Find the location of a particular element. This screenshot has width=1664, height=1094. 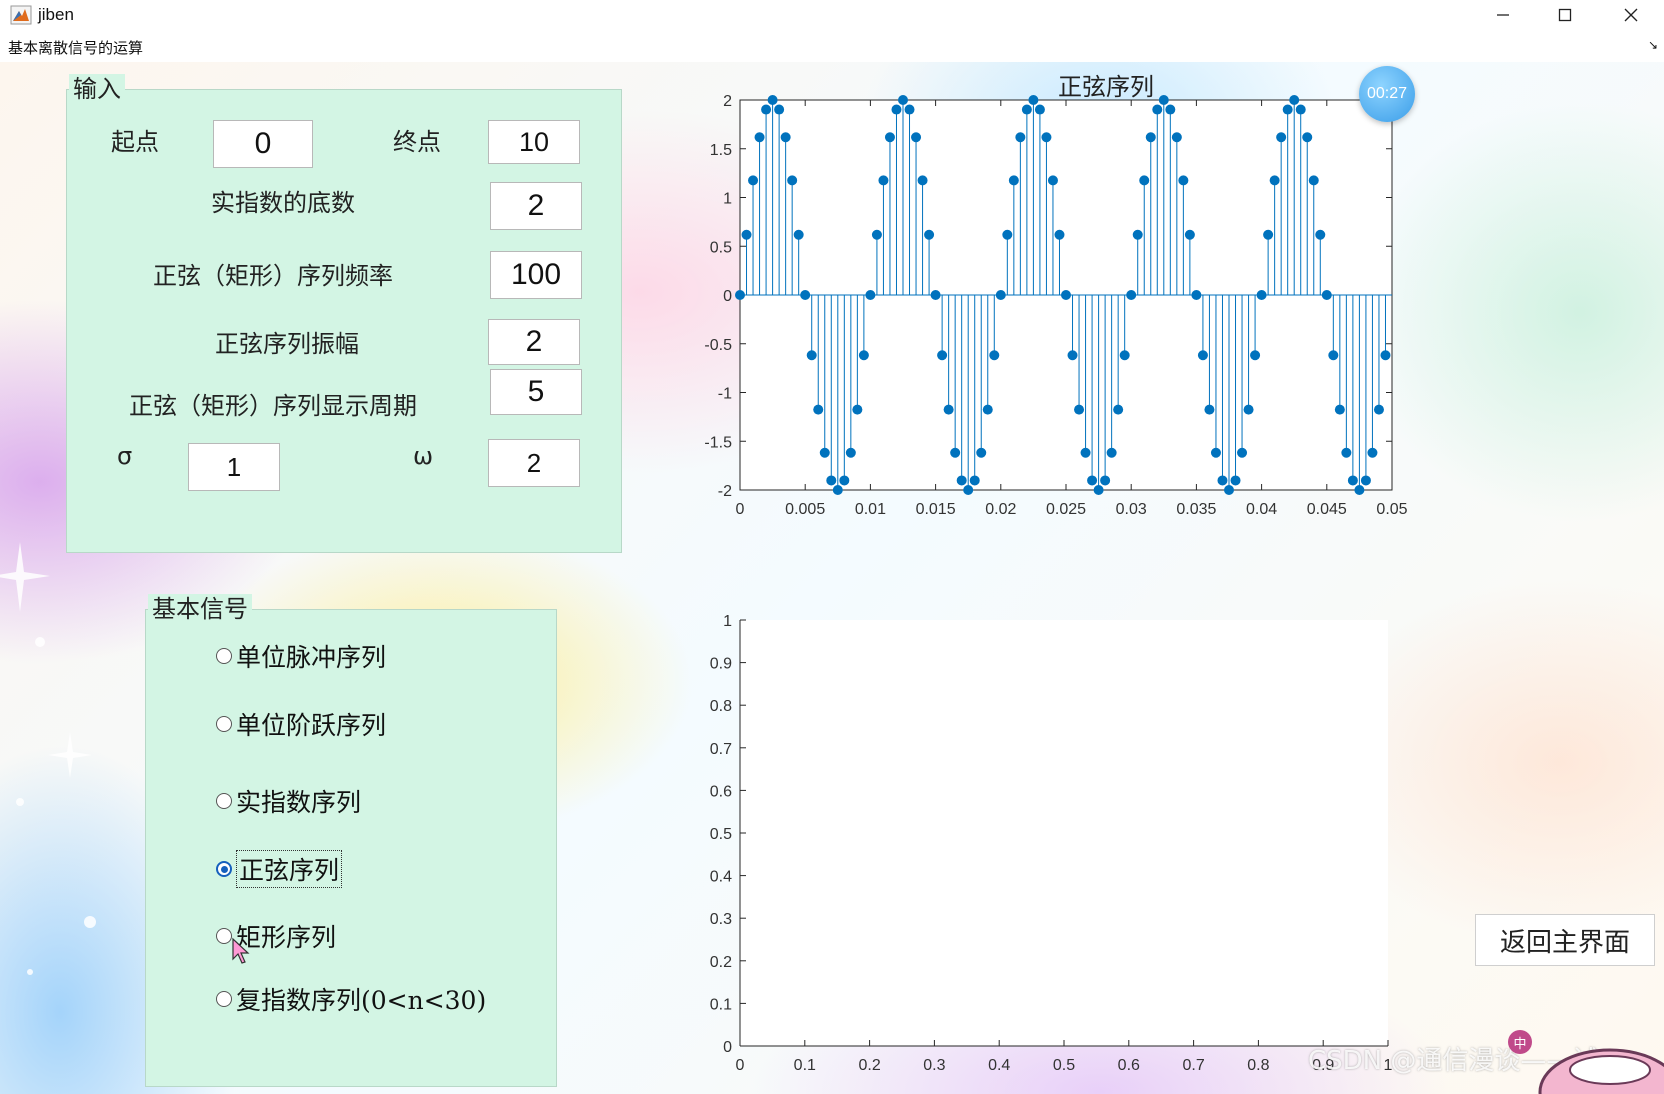

y-tick-label: -1.5 is located at coordinates (718, 442).